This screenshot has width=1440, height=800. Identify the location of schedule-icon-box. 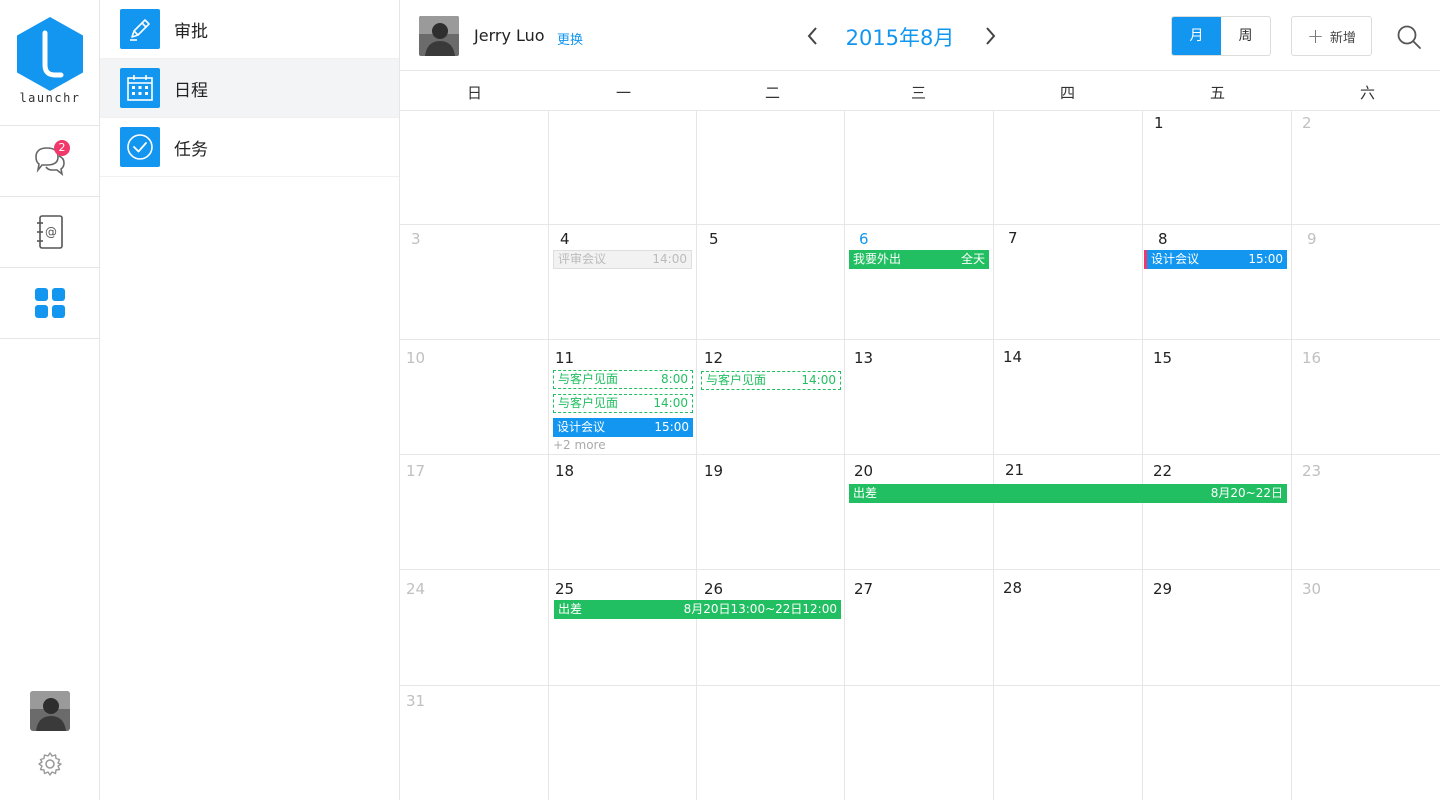
(140, 88).